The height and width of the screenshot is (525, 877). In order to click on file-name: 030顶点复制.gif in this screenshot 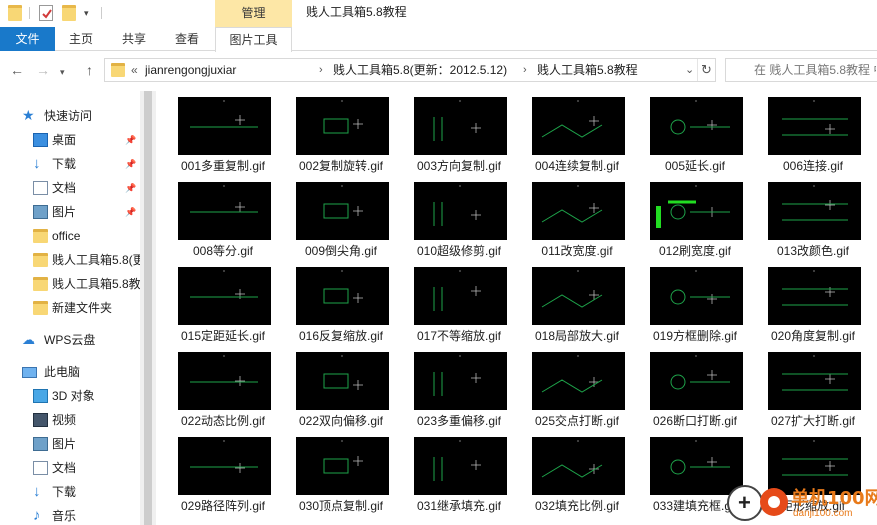, I will do `click(341, 505)`.